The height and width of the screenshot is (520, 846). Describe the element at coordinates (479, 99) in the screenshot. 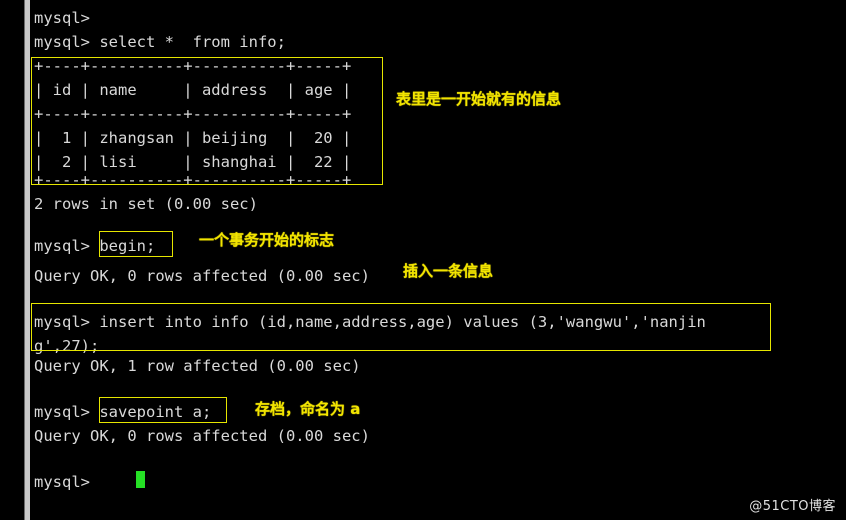

I see `annotation-table-info: 表里是一开始就有的信息` at that location.